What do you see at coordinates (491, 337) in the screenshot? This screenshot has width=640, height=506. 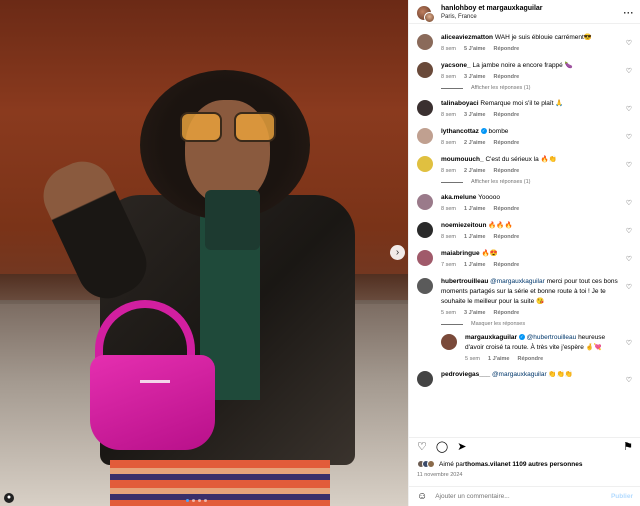 I see `comment-username: margauxkaguilar` at bounding box center [491, 337].